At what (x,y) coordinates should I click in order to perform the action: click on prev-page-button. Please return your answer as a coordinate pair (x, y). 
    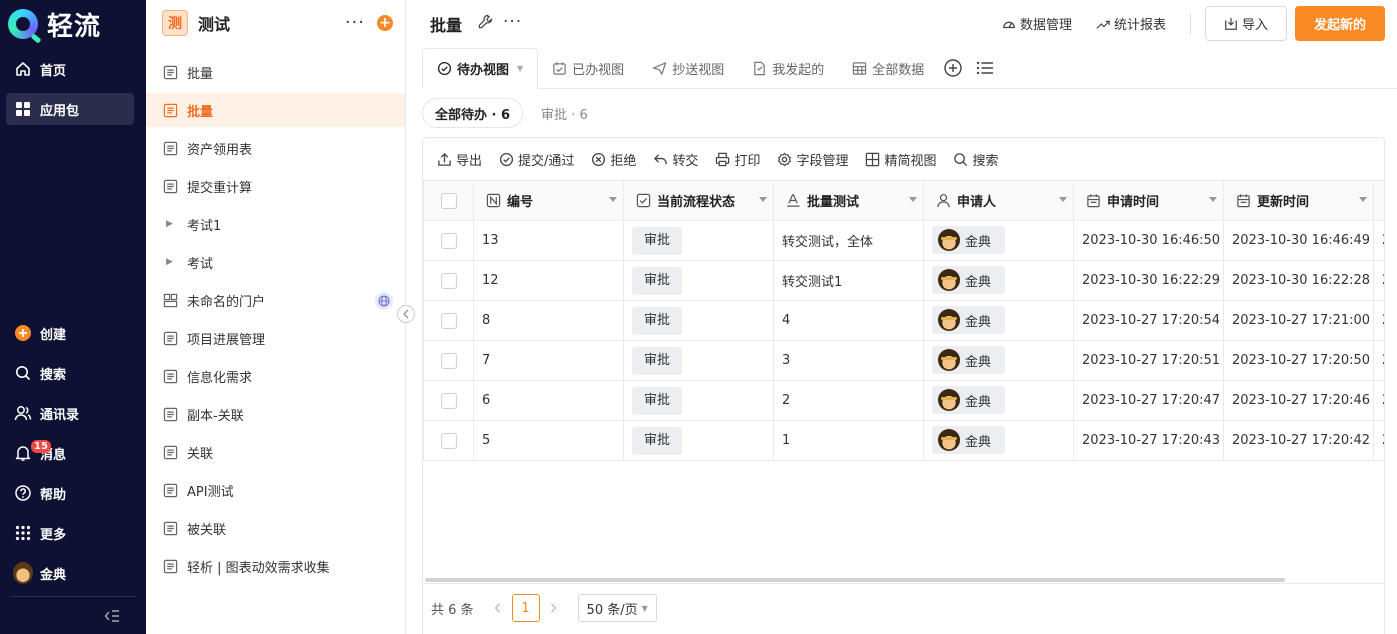
    Looking at the image, I should click on (498, 608).